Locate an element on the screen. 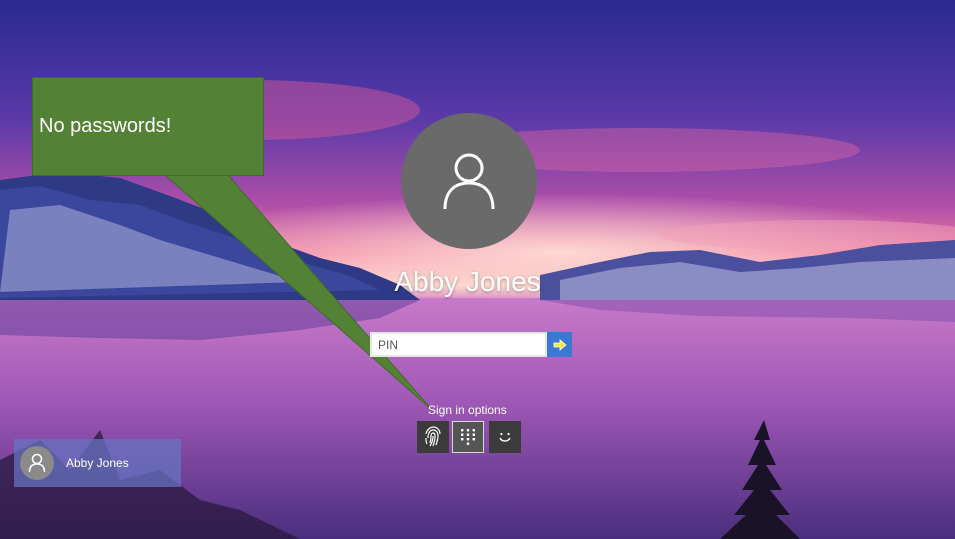  user-avatar is located at coordinates (469, 181).